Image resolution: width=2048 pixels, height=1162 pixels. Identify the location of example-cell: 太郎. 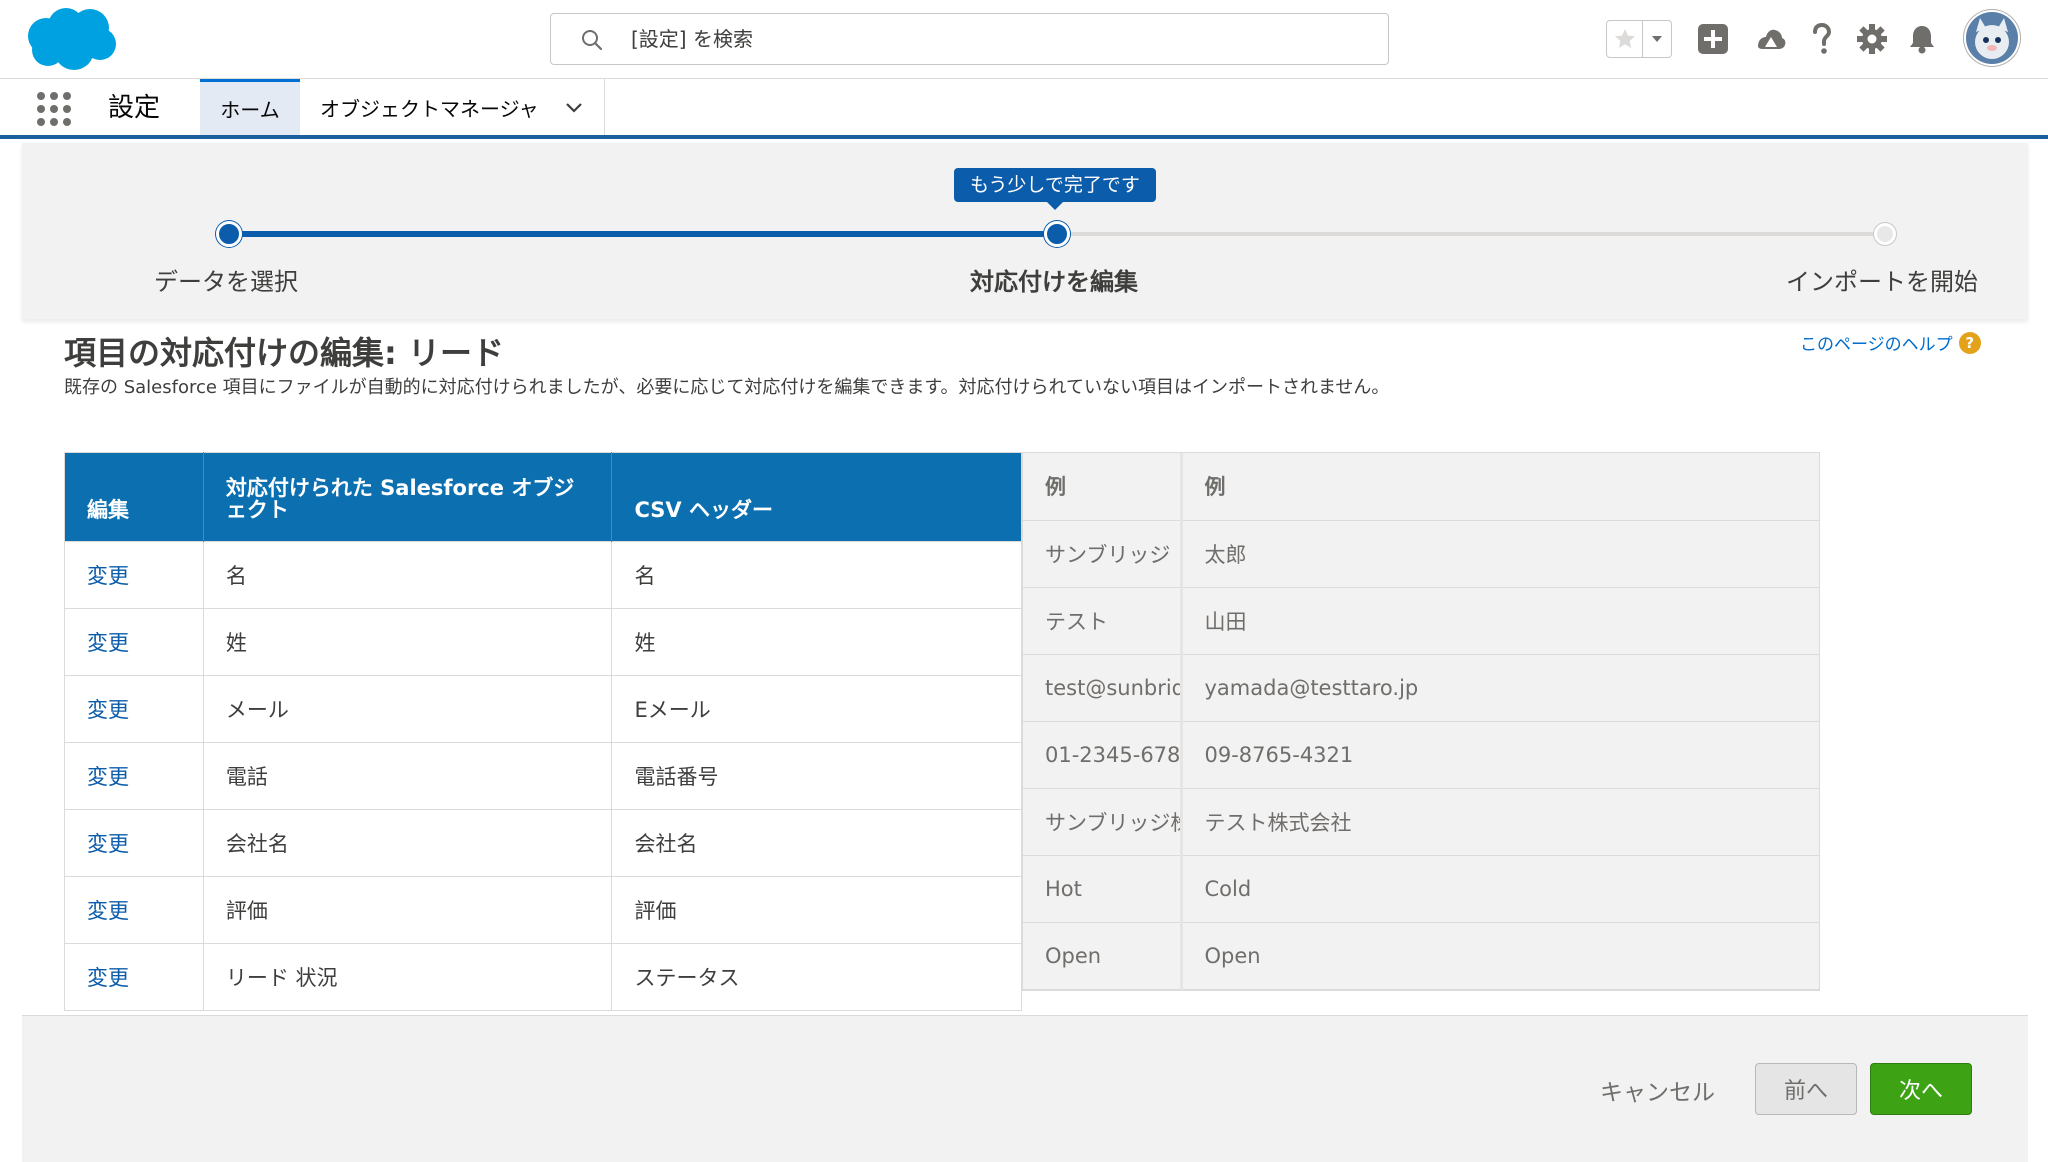
(1500, 554).